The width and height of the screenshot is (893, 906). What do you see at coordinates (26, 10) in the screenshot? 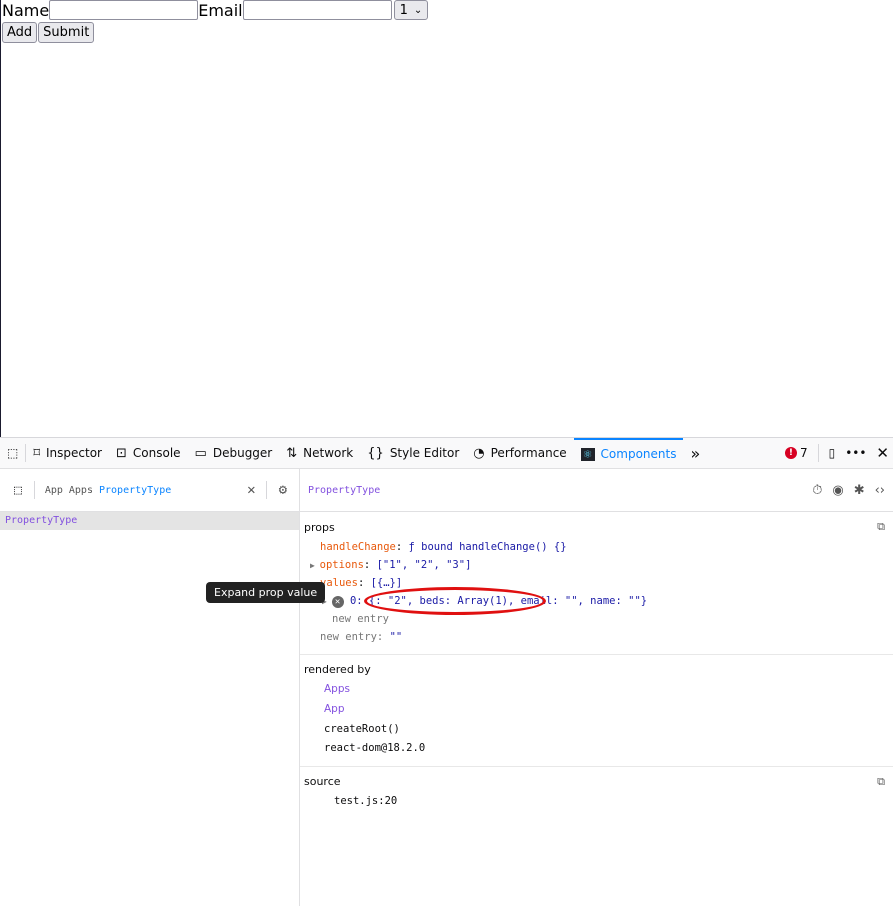
I see `name-label: Name` at bounding box center [26, 10].